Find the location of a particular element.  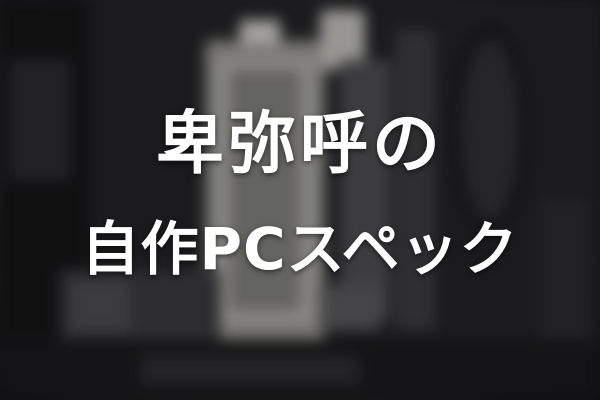

title-line-1: 卑弥呼の is located at coordinates (299, 144).